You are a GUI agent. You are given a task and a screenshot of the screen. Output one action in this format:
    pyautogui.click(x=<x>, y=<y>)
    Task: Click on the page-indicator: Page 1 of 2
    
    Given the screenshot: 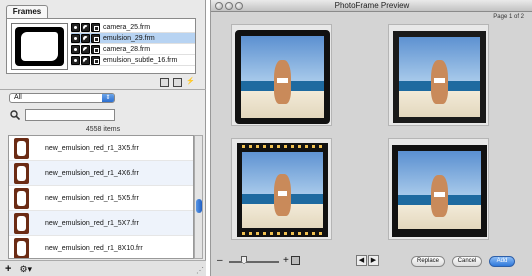 What is the action you would take?
    pyautogui.click(x=508, y=17)
    